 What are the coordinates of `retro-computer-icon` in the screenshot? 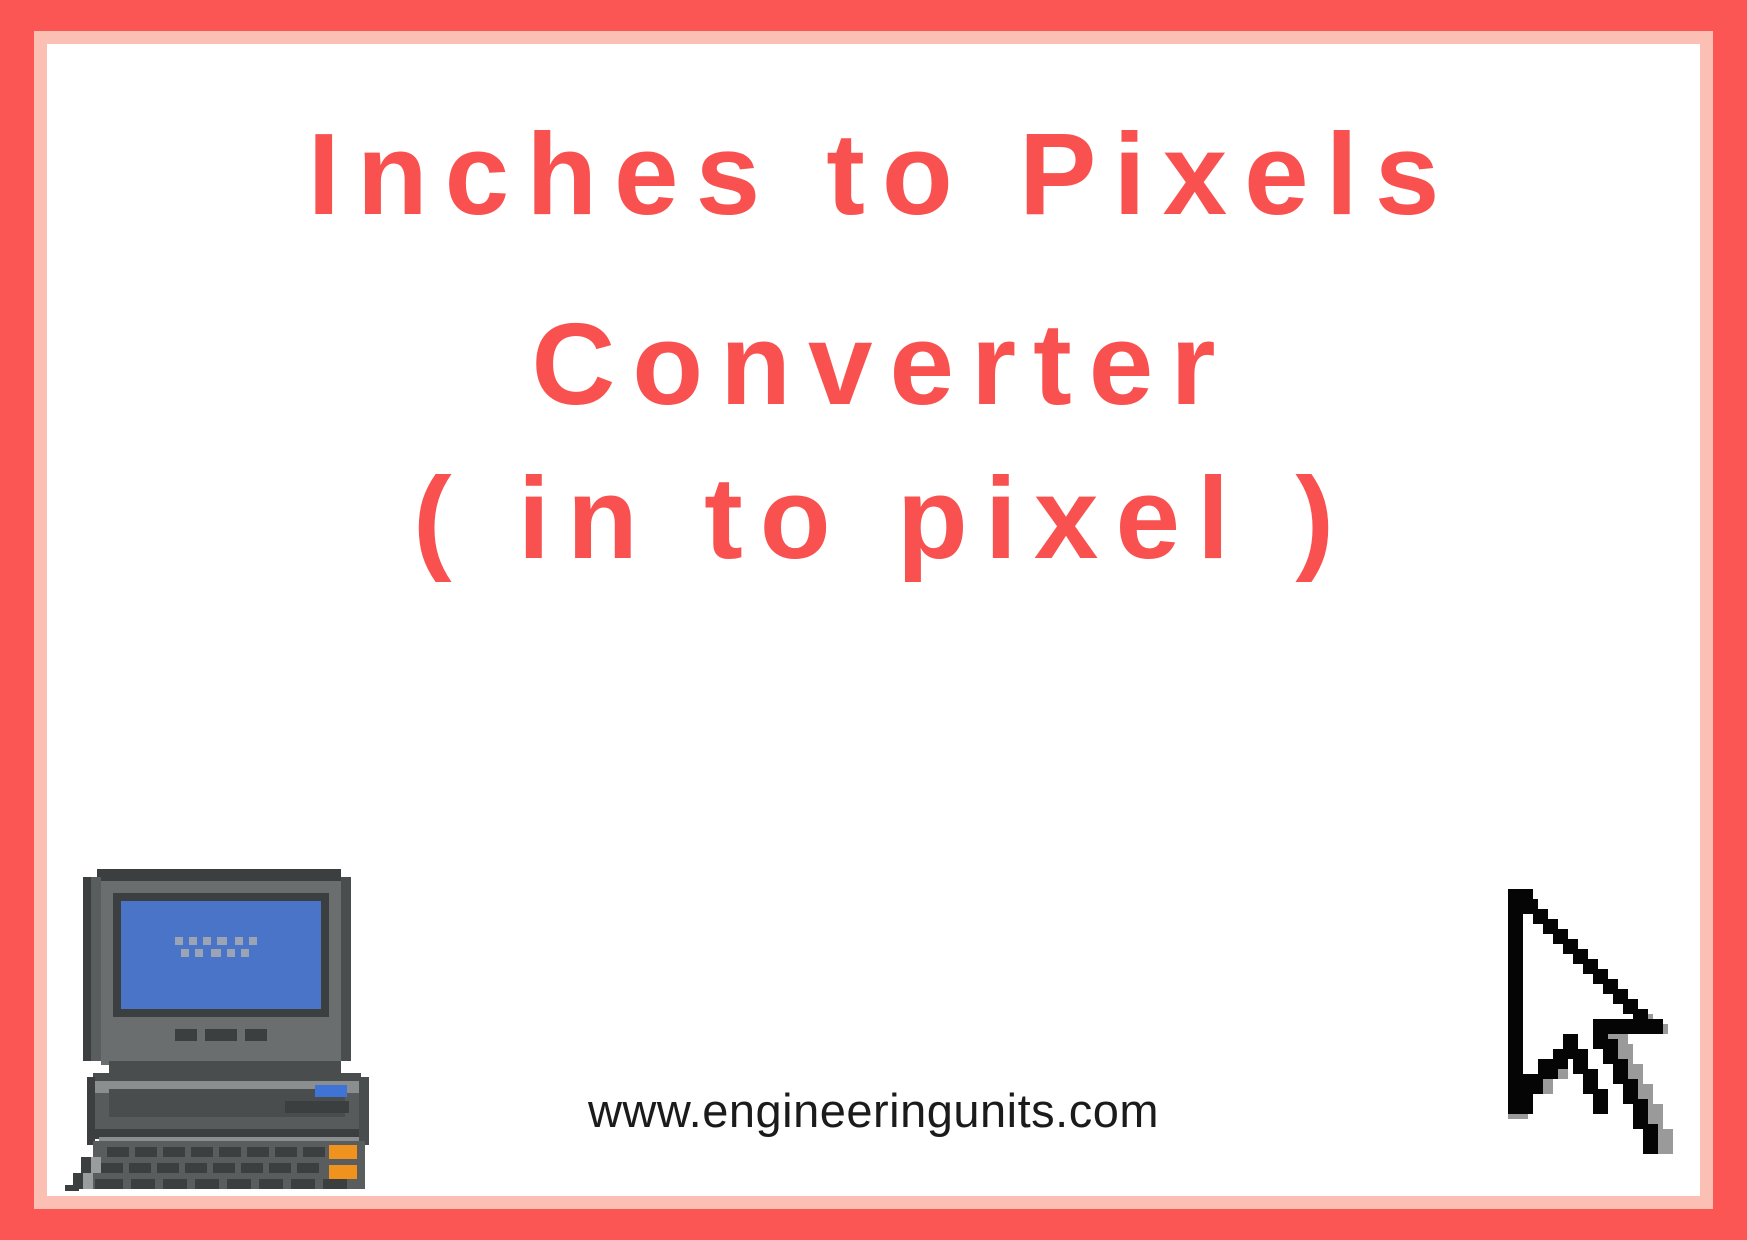 It's located at (225, 1026).